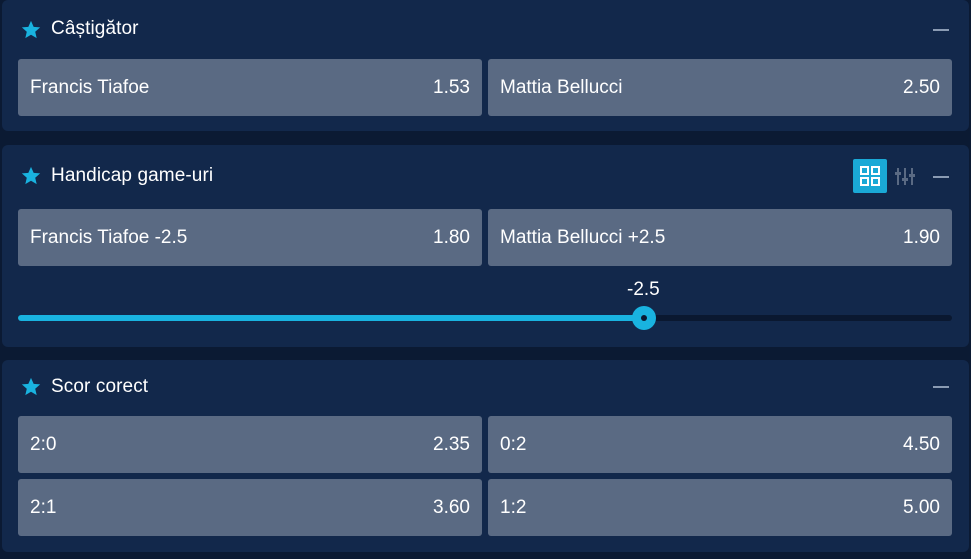 This screenshot has width=971, height=559. What do you see at coordinates (250, 237) in the screenshot?
I see `odd-button-handicap-home: Francis Tiafoe -2.5 1.80` at bounding box center [250, 237].